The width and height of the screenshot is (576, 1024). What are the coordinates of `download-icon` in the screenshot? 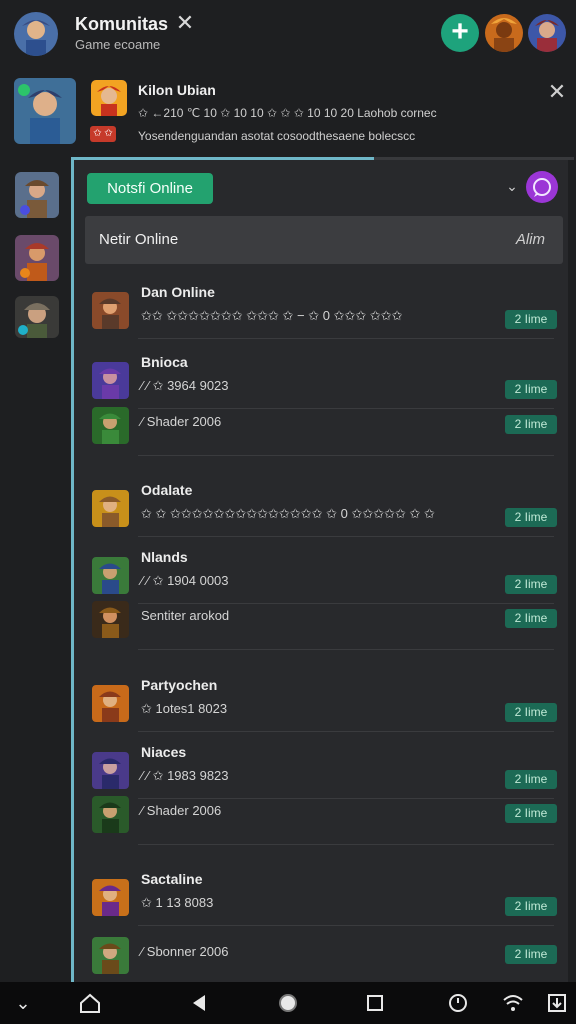 It's located at (557, 1003).